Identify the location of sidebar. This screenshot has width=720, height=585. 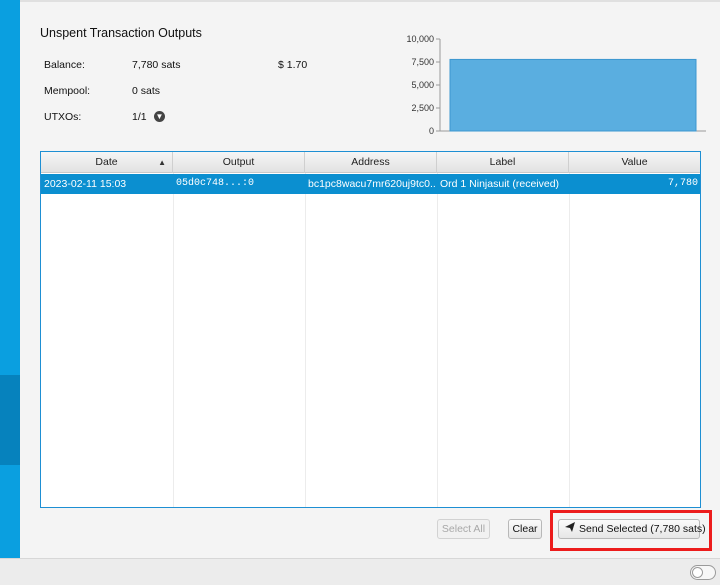
(10, 280).